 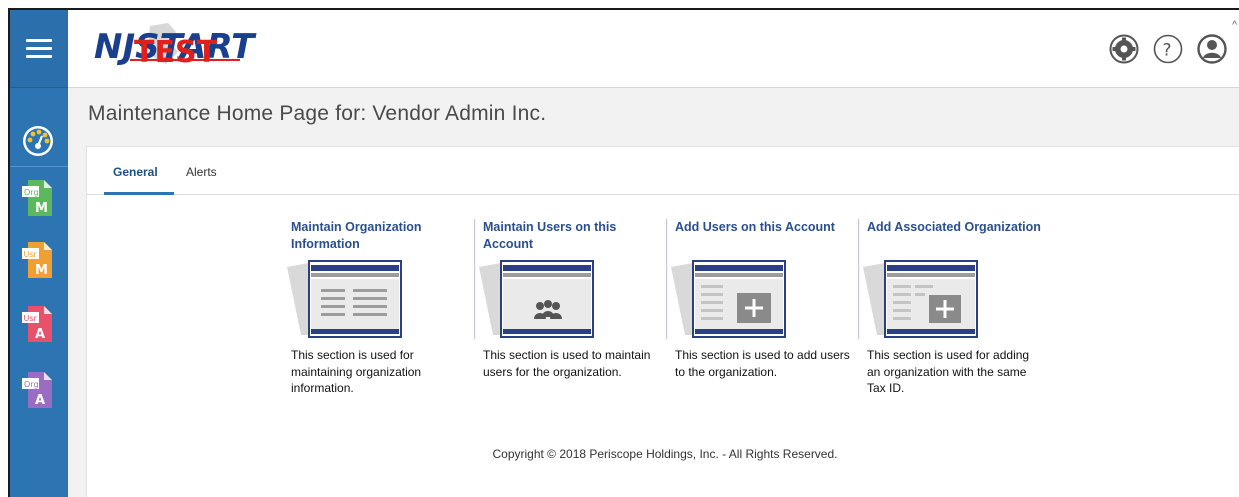 I want to click on tab-bar: General Alerts, so click(x=663, y=171).